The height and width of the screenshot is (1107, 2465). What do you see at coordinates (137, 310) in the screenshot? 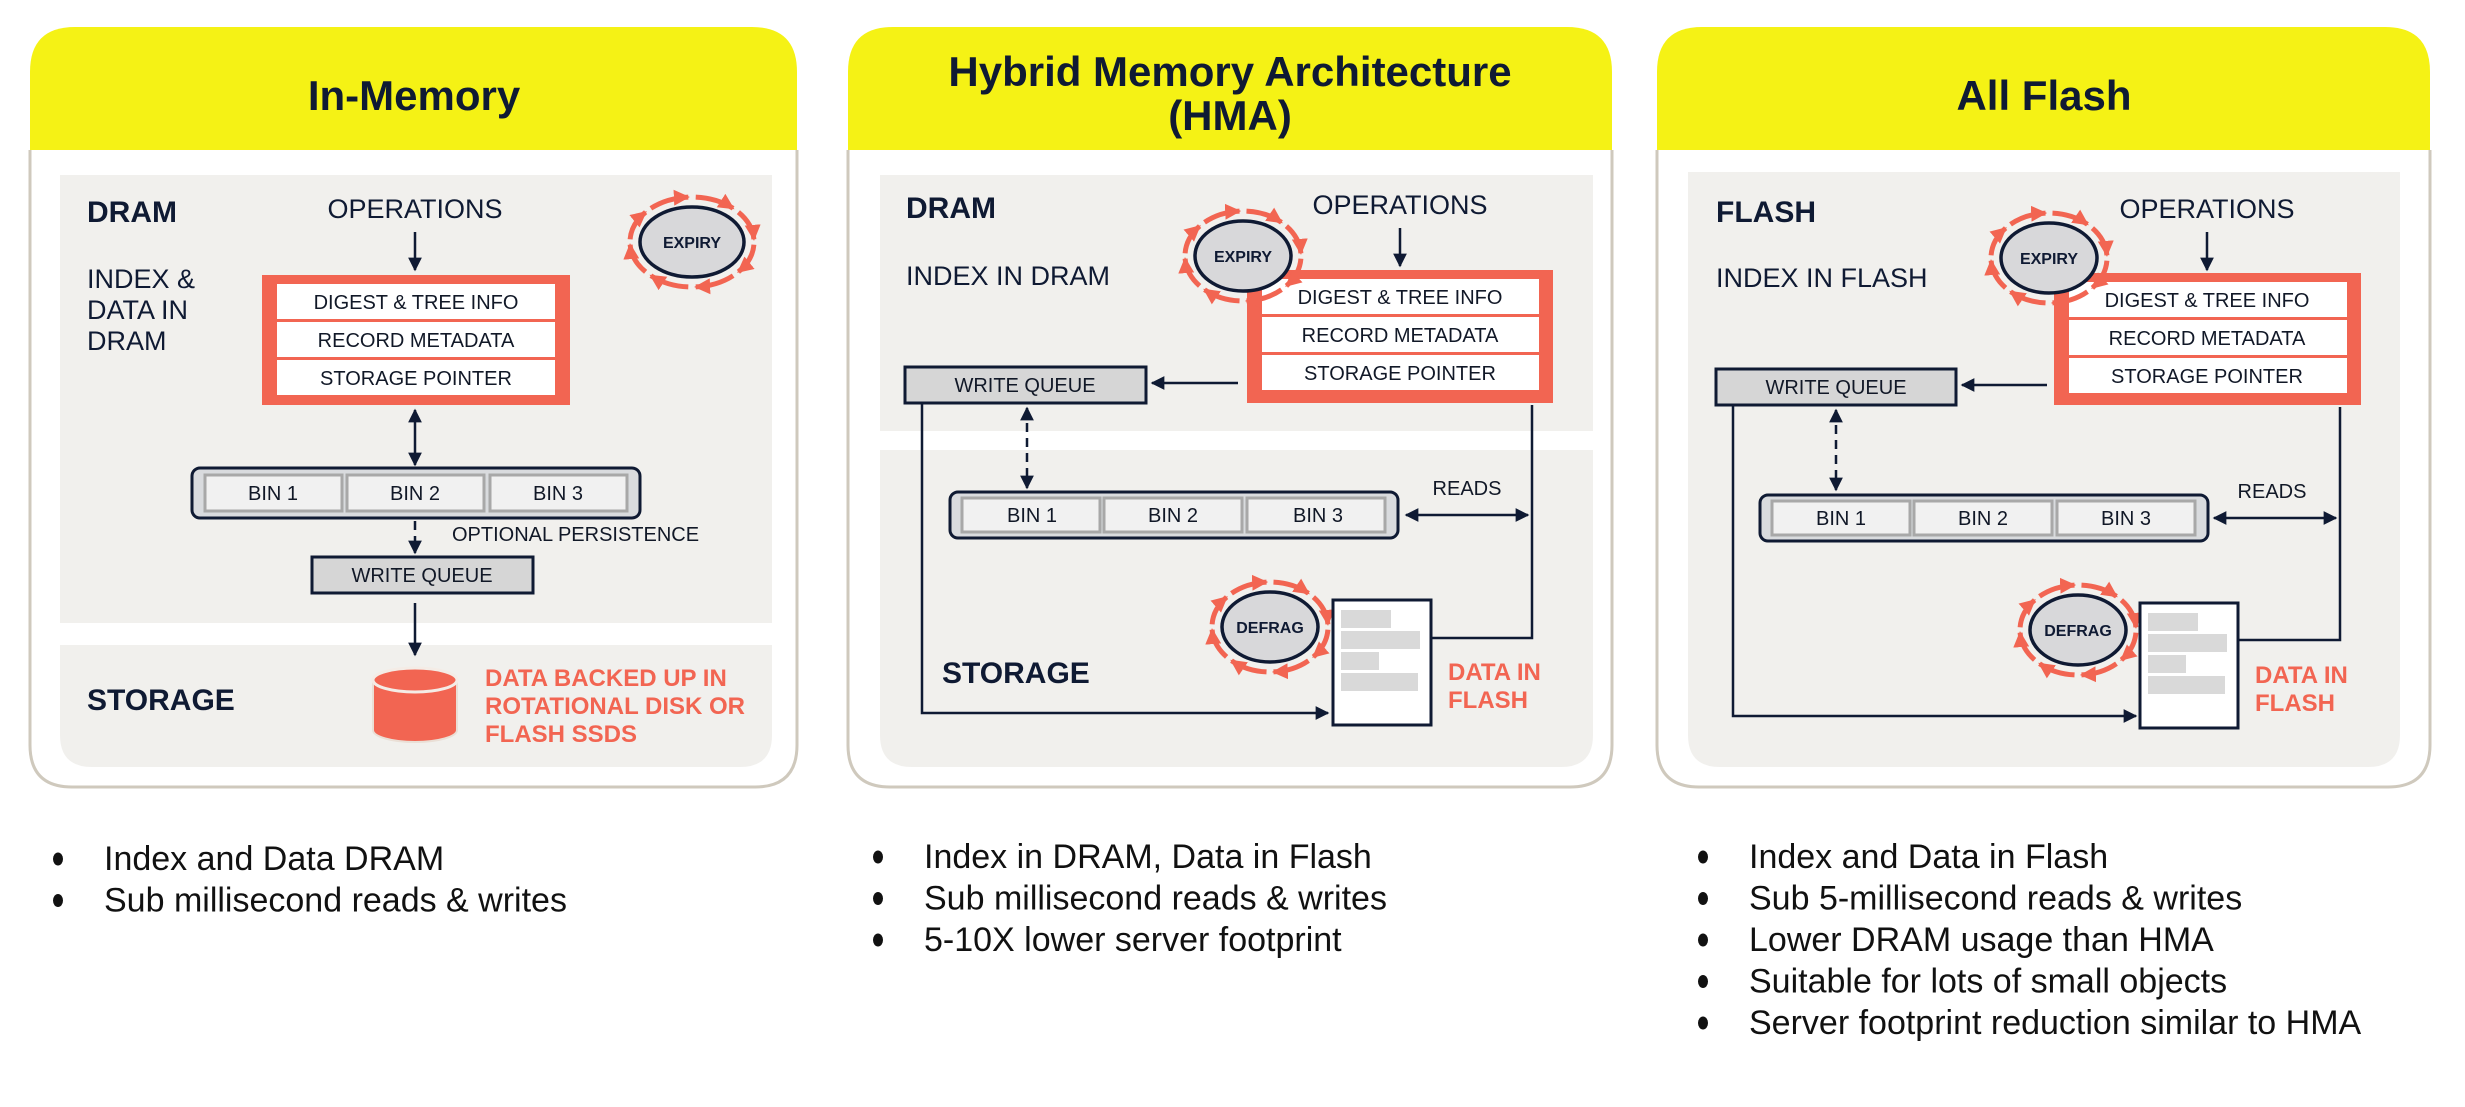
I see `zone-description-line: DATA IN` at bounding box center [137, 310].